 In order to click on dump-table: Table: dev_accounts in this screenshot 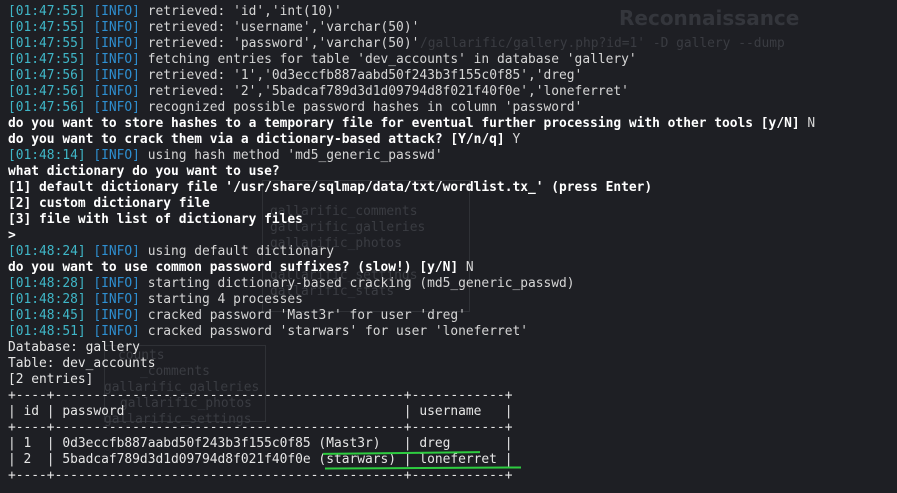, I will do `click(82, 363)`.